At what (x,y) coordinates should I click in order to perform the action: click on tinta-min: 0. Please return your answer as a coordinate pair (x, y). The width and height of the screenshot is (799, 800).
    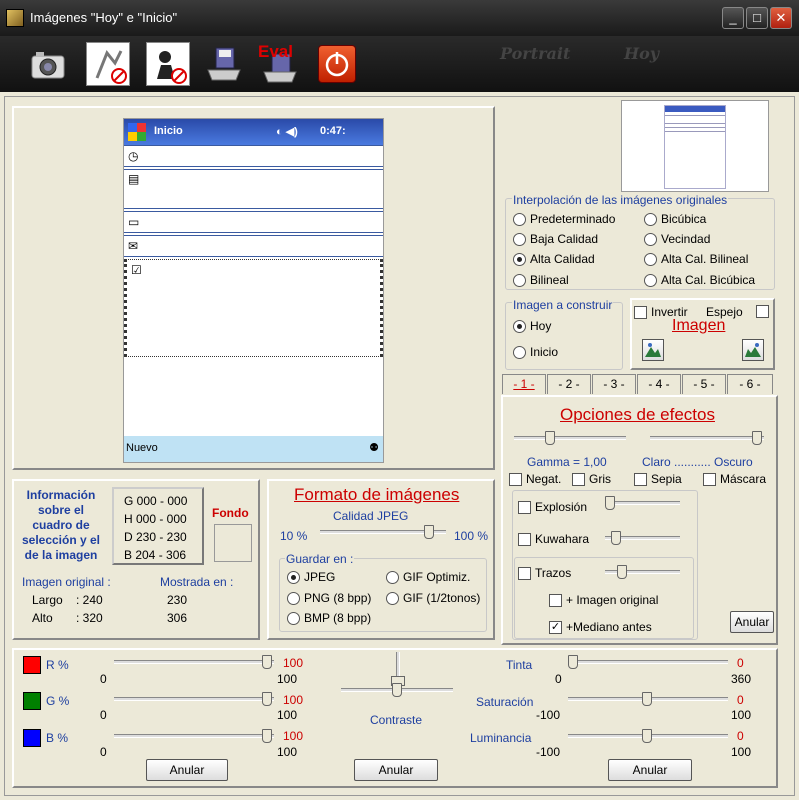
    Looking at the image, I should click on (558, 679).